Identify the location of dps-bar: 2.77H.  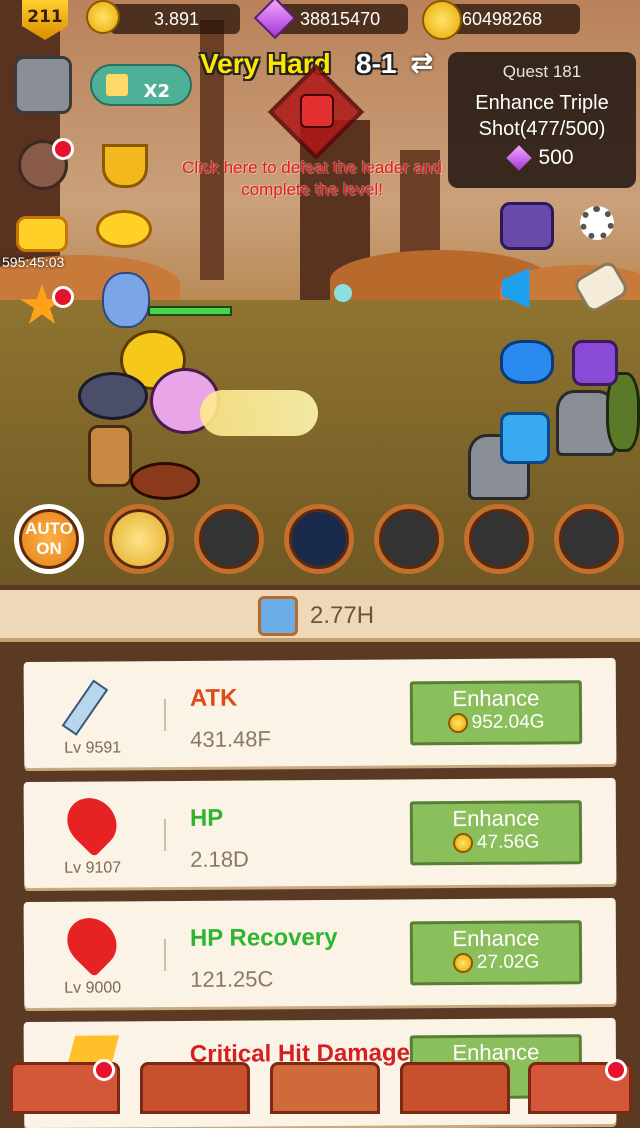
(320, 616).